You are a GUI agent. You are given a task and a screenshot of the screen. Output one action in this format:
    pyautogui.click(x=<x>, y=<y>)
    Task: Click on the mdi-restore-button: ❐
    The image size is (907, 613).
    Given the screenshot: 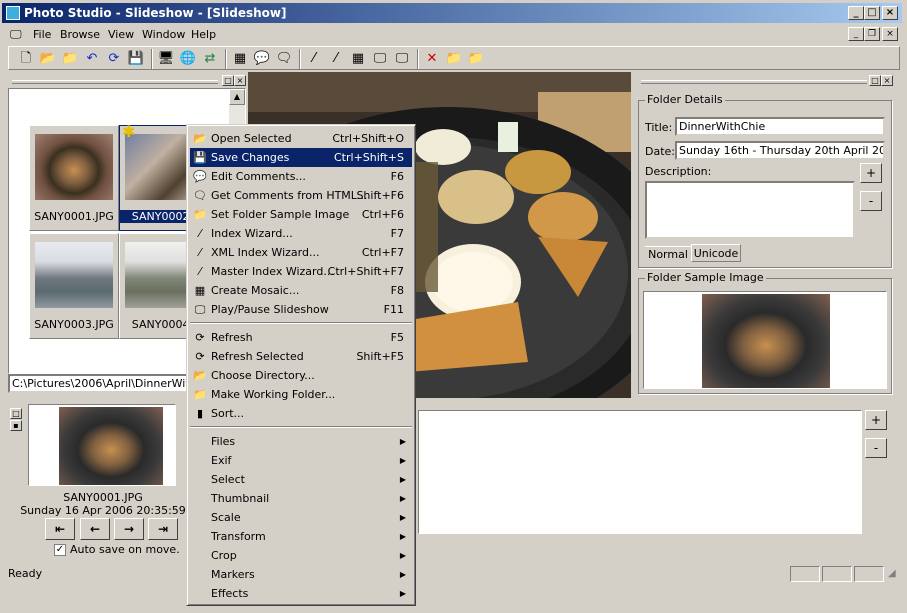 What is the action you would take?
    pyautogui.click(x=872, y=34)
    